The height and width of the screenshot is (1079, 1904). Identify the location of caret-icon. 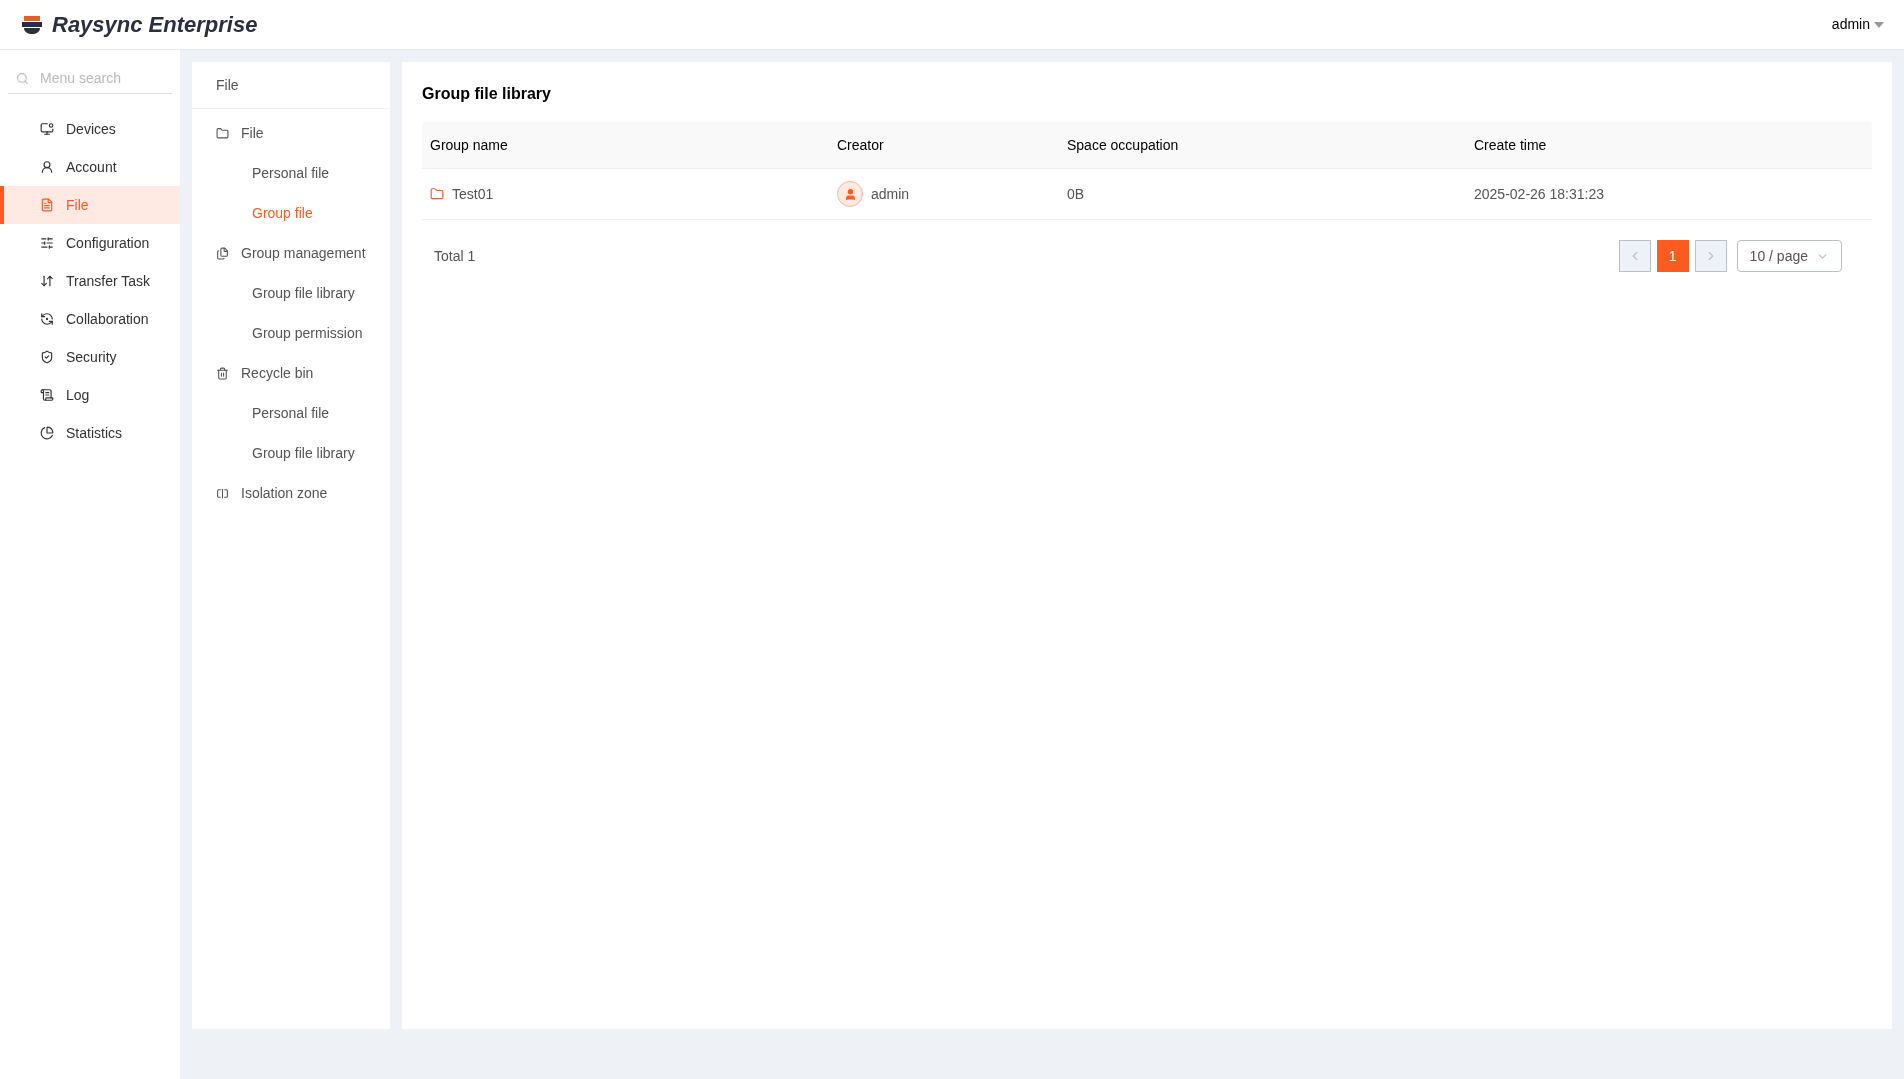
(1879, 24).